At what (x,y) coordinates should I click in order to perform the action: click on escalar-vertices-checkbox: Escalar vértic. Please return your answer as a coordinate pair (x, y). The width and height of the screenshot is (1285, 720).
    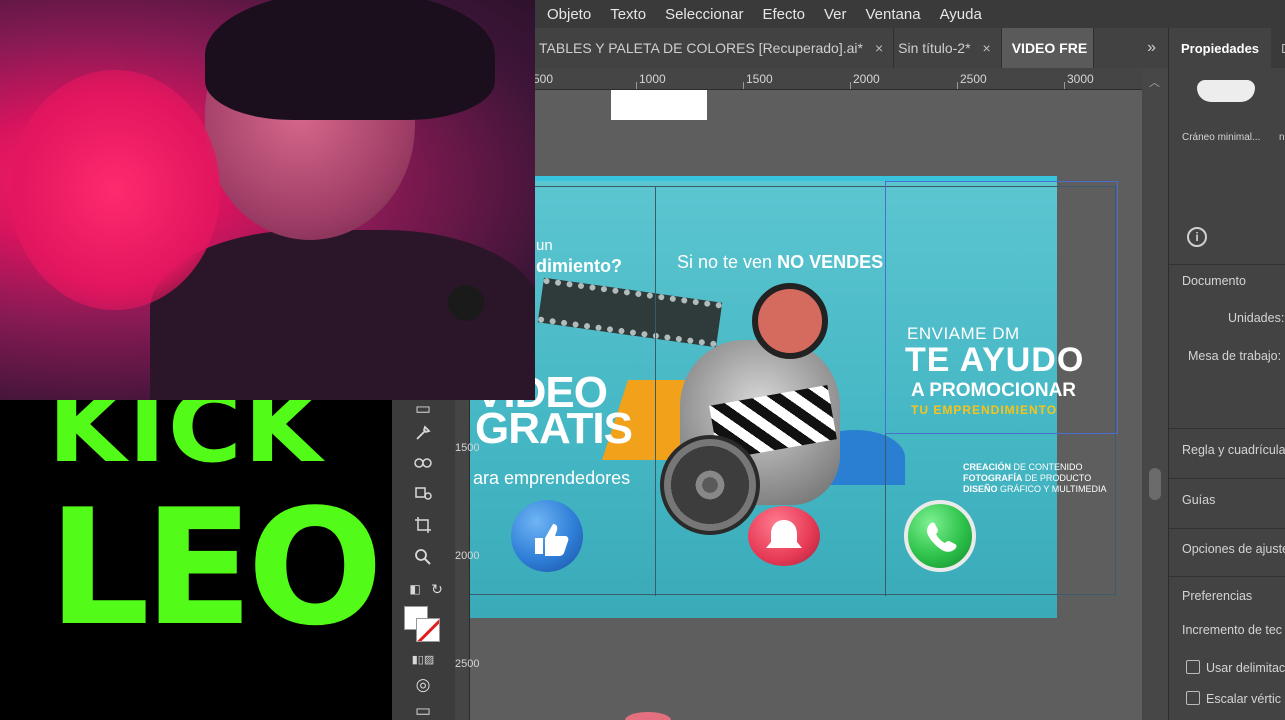
    Looking at the image, I should click on (1233, 698).